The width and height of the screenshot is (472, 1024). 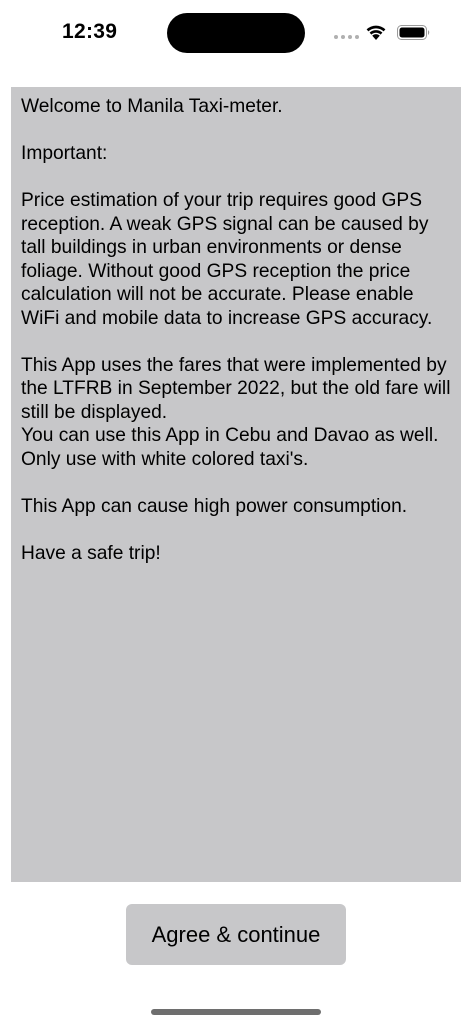 I want to click on signal-icon, so click(x=347, y=37).